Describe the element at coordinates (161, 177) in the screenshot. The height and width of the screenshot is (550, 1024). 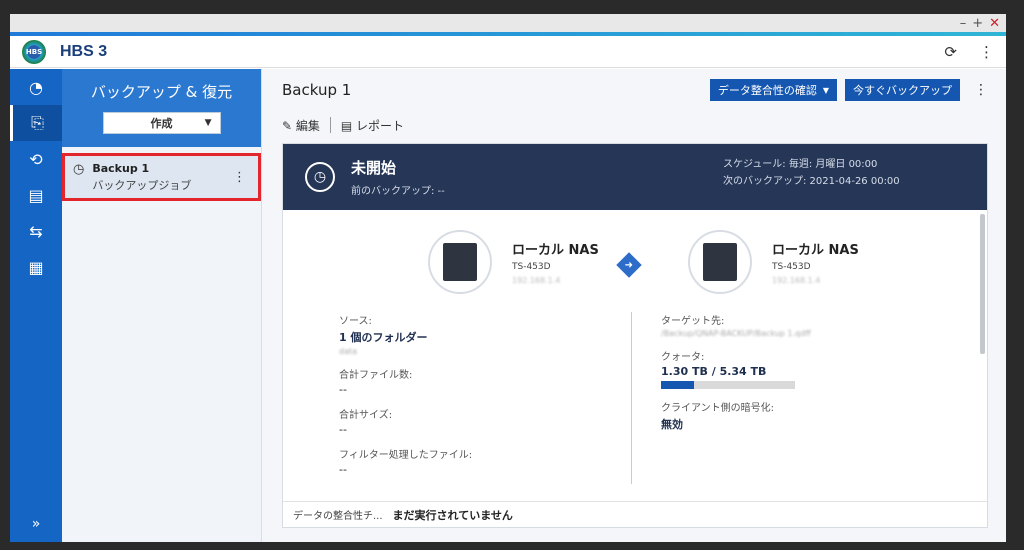
I see `job-list-item: ◷ Backup 1 バックアップジョブ ⋮` at that location.